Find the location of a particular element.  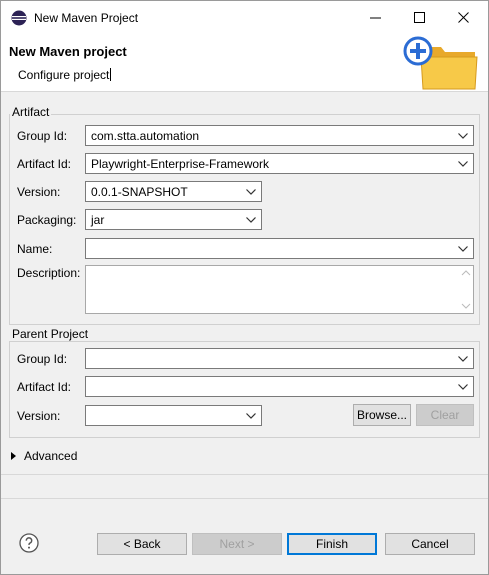

parent-group-id-label: Group Id: is located at coordinates (42, 359).